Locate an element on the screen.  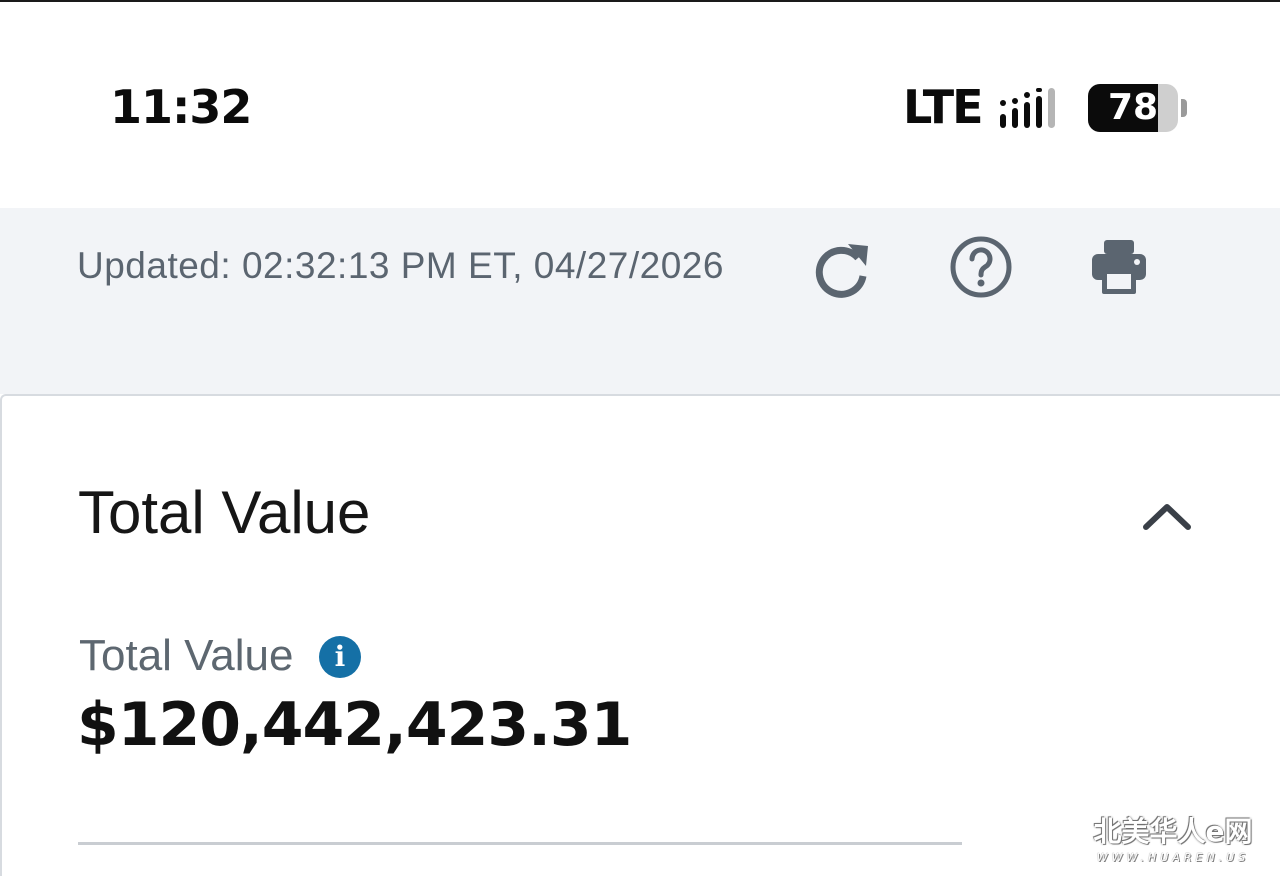
battery-body: 78 is located at coordinates (1133, 108).